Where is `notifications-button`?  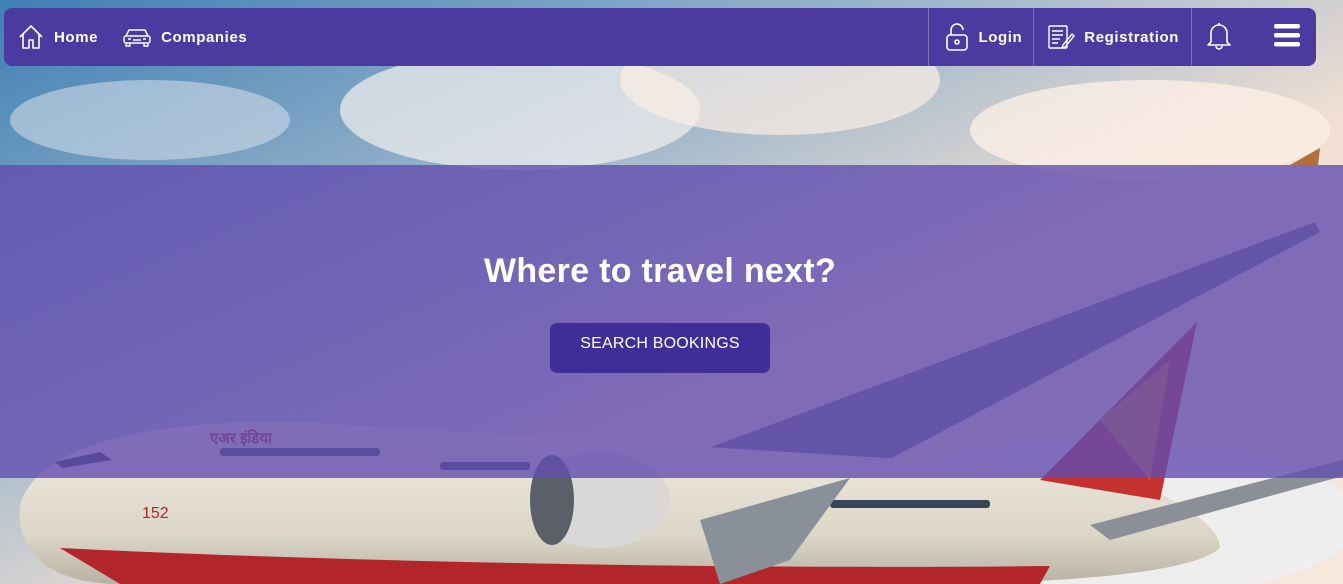 notifications-button is located at coordinates (1219, 37).